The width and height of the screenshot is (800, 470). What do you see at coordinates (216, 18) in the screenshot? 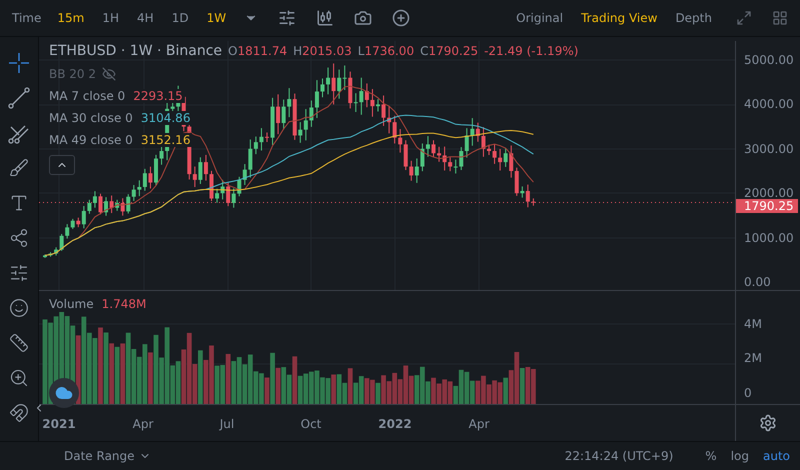
I see `interval-tab: 1W` at bounding box center [216, 18].